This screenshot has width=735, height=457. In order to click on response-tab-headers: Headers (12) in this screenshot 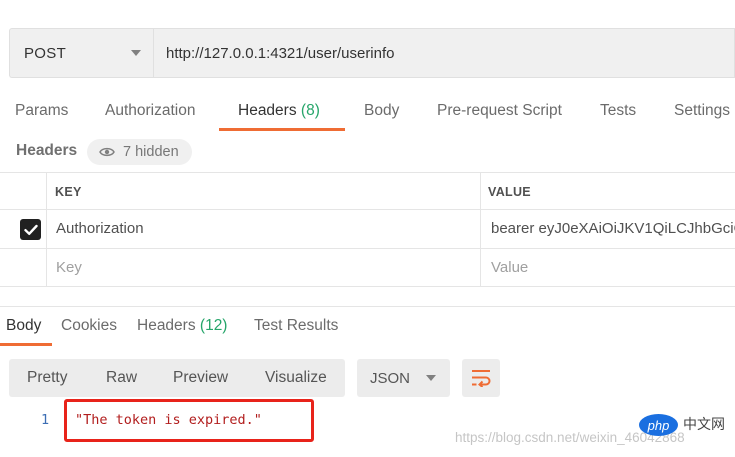, I will do `click(182, 326)`.